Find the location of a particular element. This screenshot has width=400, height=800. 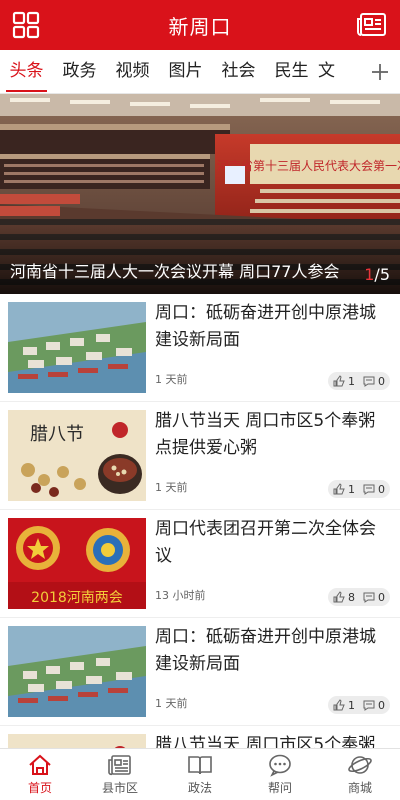

pager-current: 1 is located at coordinates (369, 274).